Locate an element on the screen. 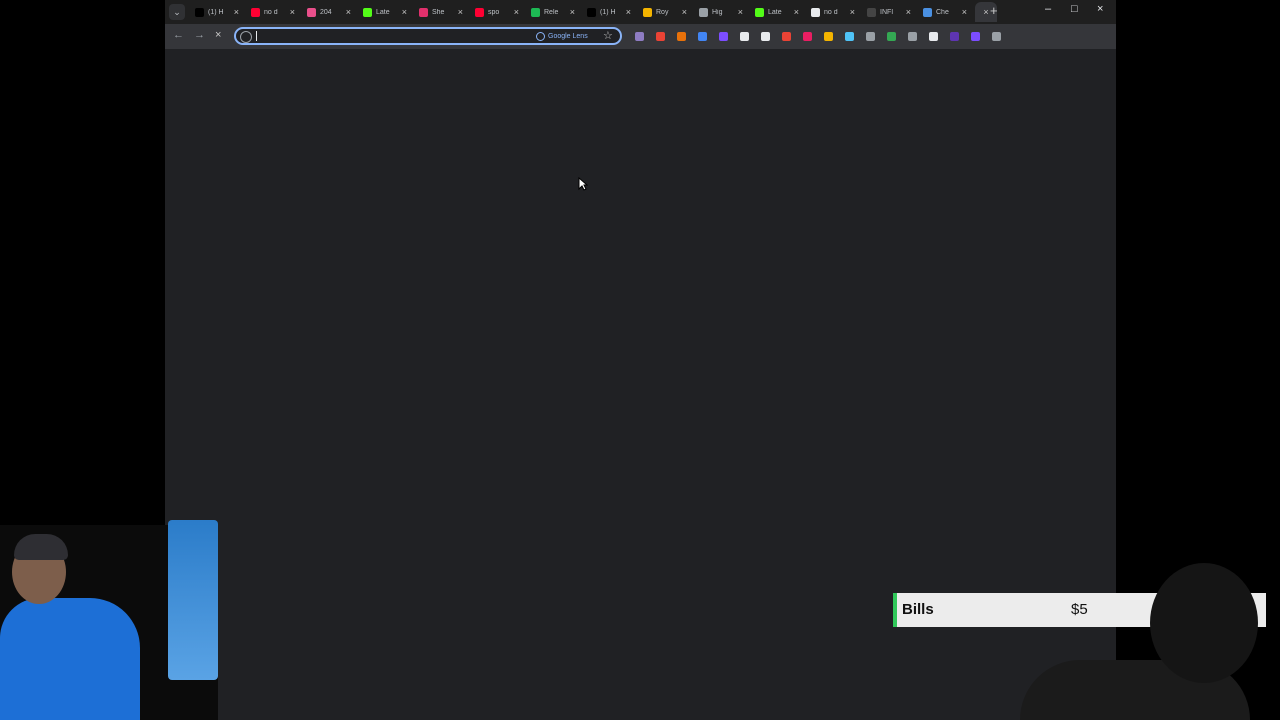 This screenshot has height=720, width=1280. browser-tab: Rele × is located at coordinates (554, 12).